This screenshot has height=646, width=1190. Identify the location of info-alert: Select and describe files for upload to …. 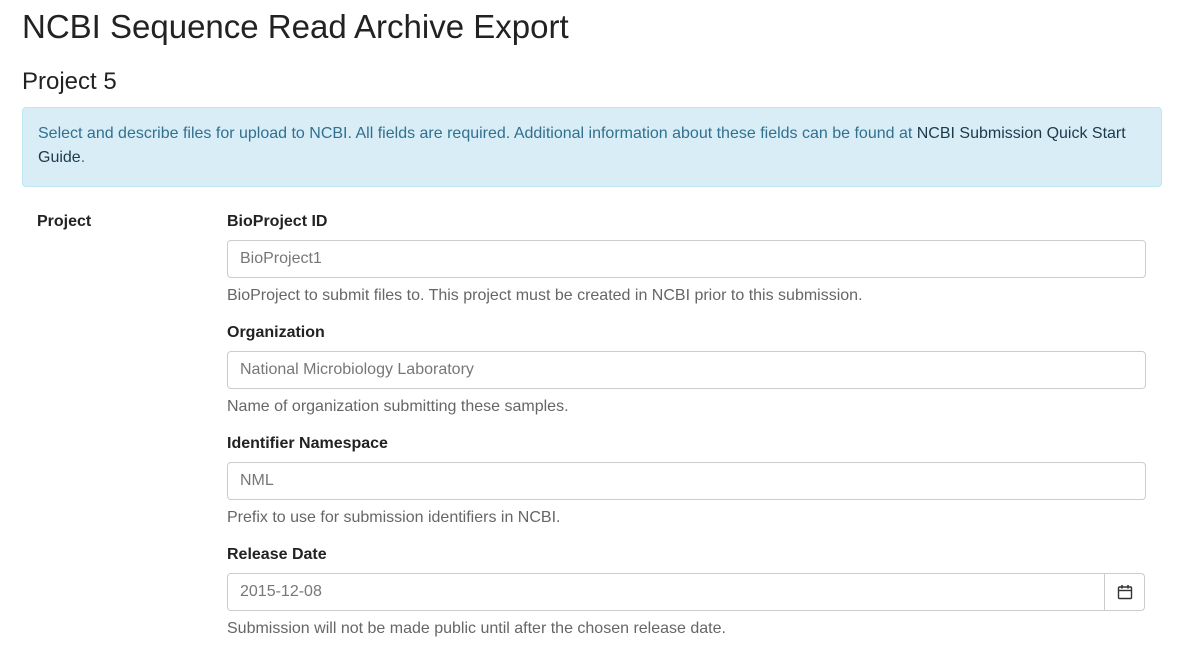
(592, 147).